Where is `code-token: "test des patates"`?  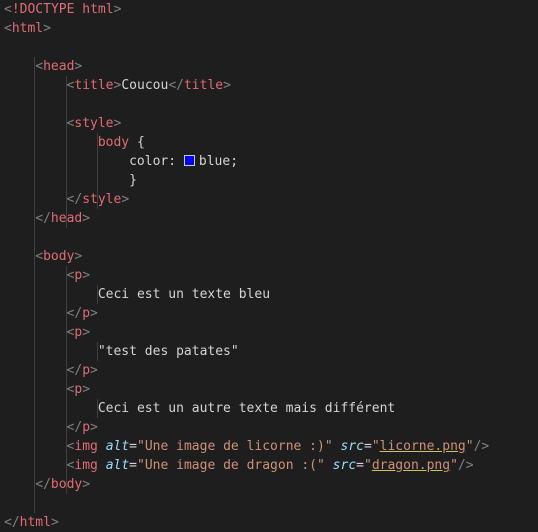 code-token: "test des patates" is located at coordinates (168, 351).